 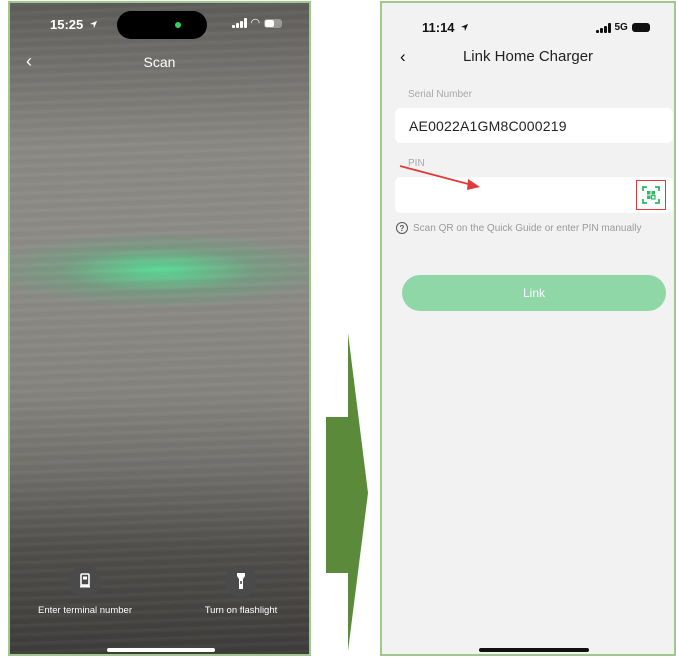 I want to click on transition-arrow, so click(x=347, y=492).